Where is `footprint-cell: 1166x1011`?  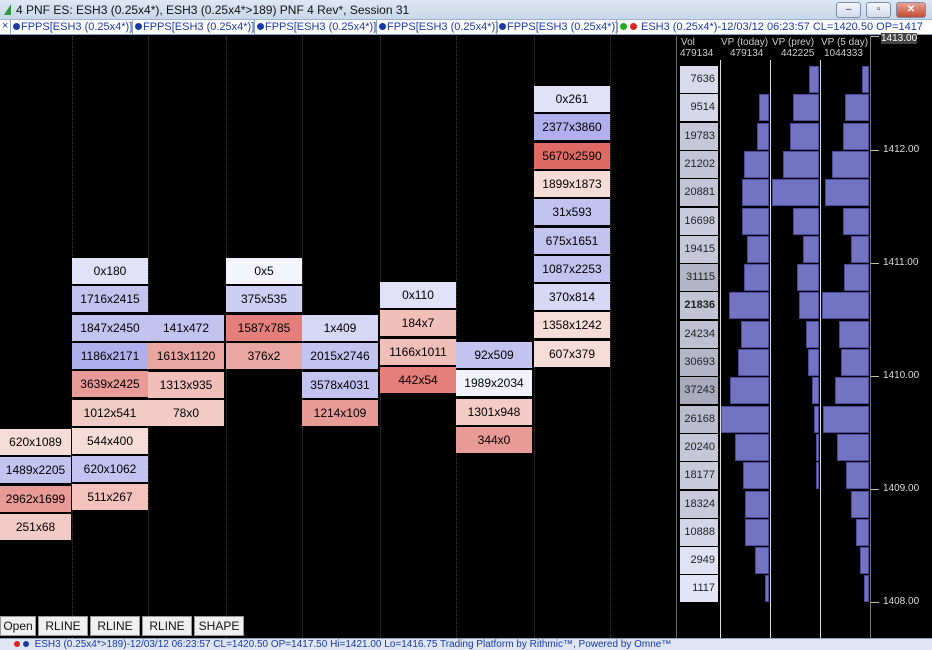 footprint-cell: 1166x1011 is located at coordinates (418, 352).